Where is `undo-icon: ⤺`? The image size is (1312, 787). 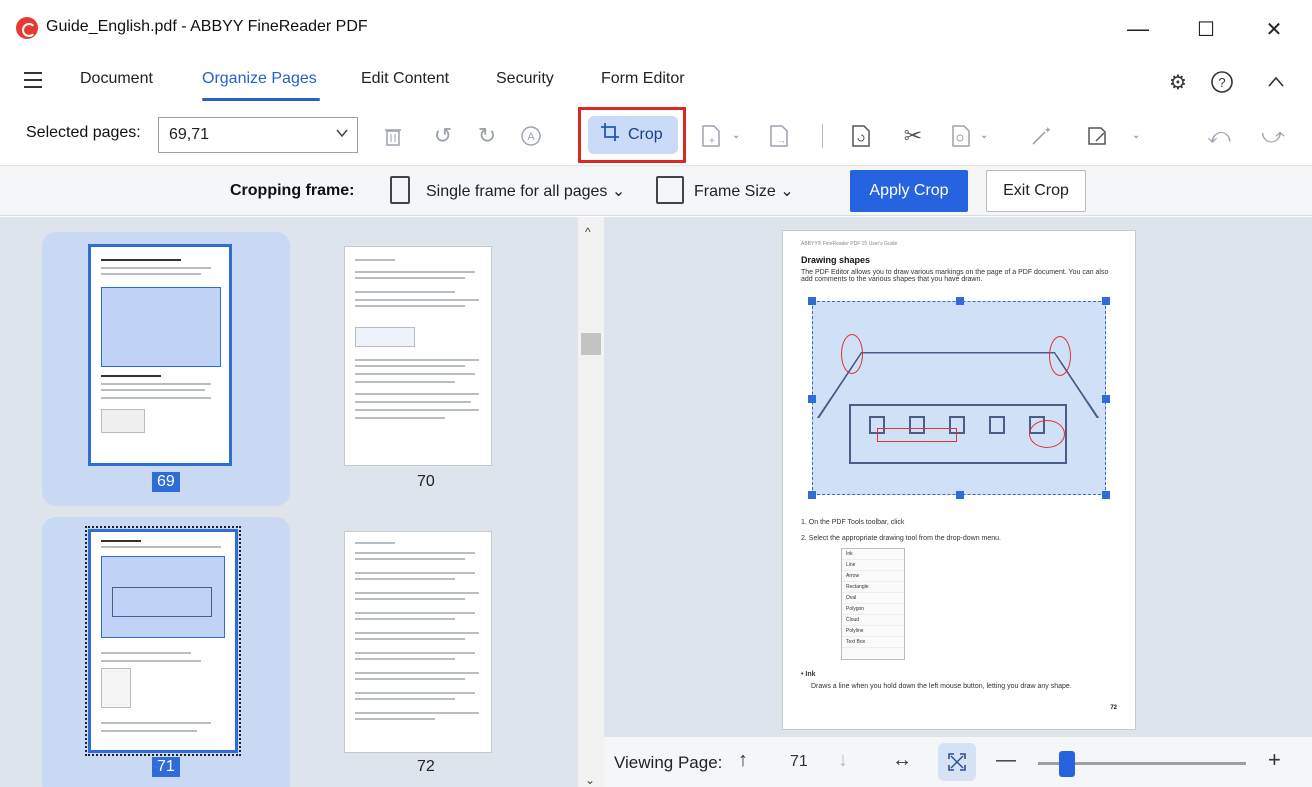
undo-icon: ⤺ is located at coordinates (1219, 136).